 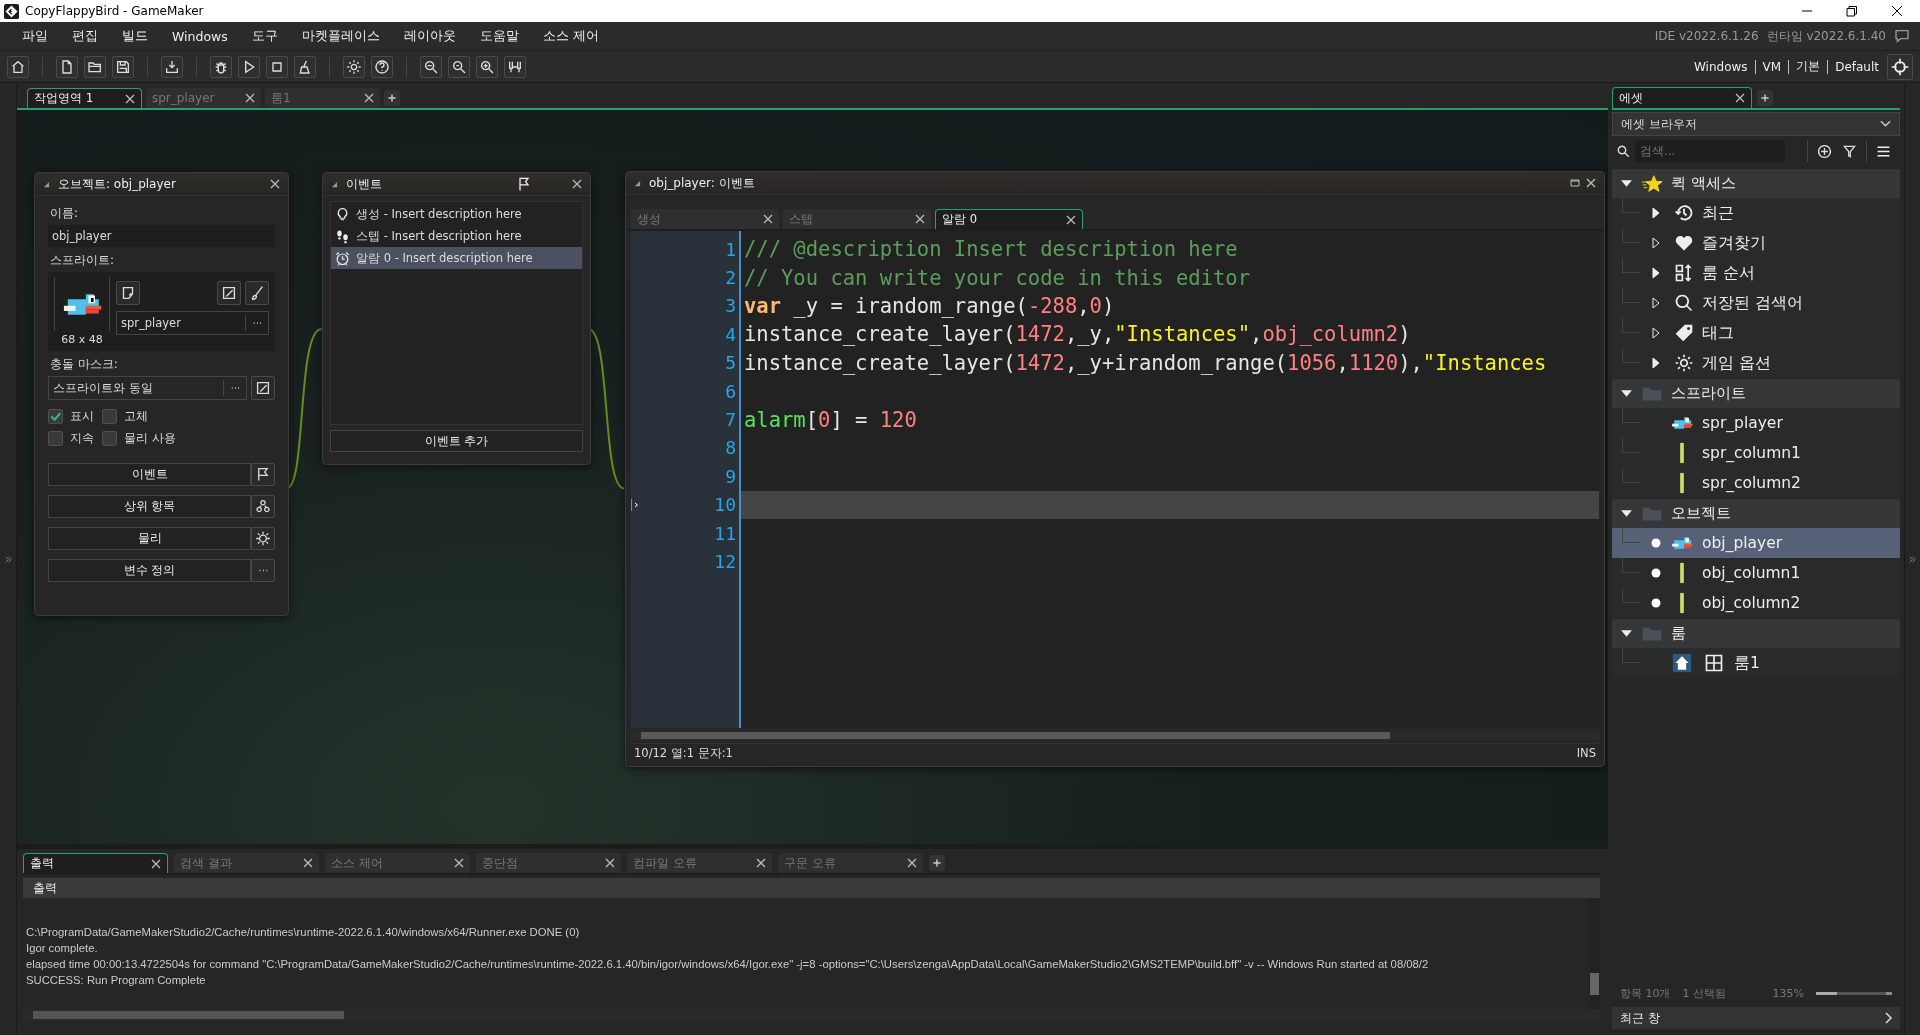 I want to click on restore-icon, so click(x=1852, y=11).